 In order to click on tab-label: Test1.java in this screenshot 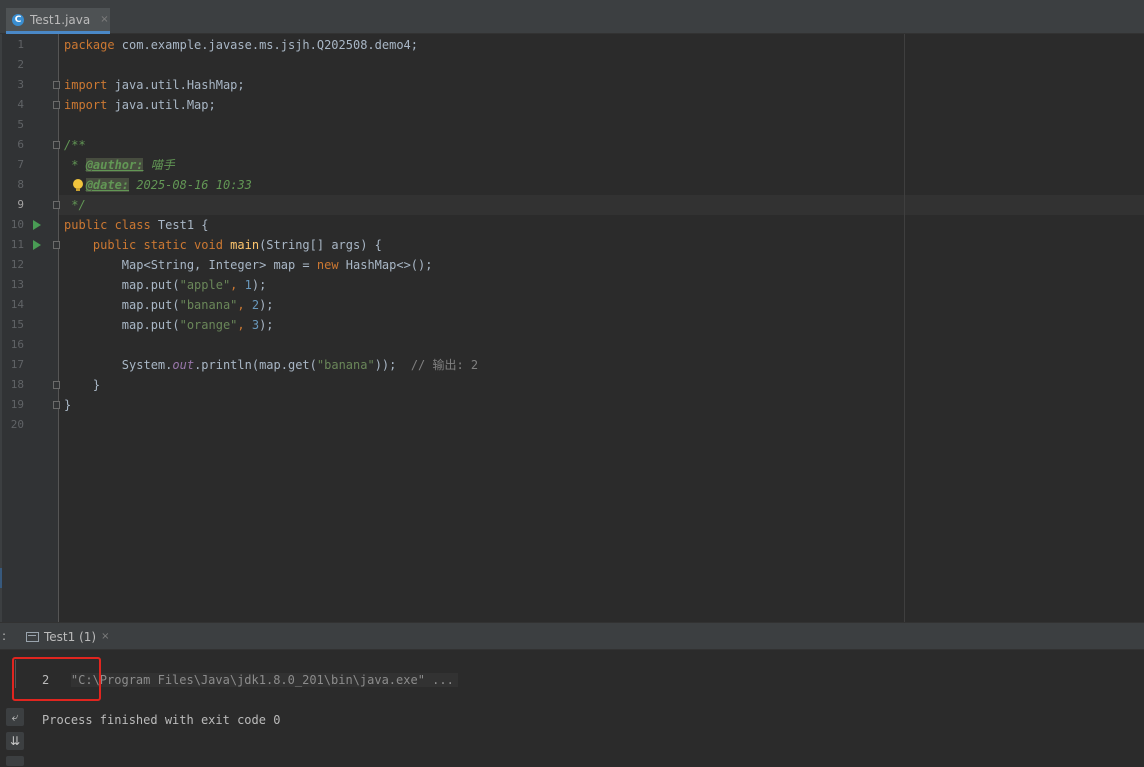, I will do `click(60, 19)`.